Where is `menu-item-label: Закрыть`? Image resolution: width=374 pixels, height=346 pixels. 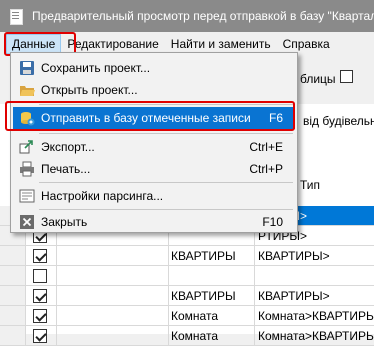
menu-item-label: Закрыть is located at coordinates (64, 222).